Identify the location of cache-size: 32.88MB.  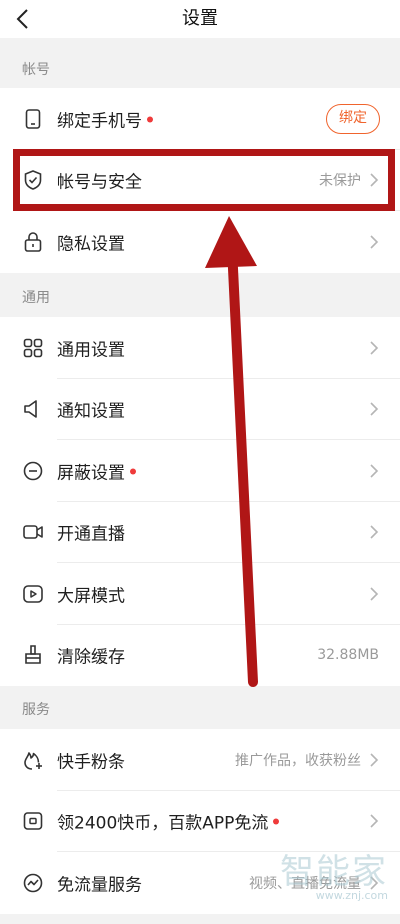
(348, 655).